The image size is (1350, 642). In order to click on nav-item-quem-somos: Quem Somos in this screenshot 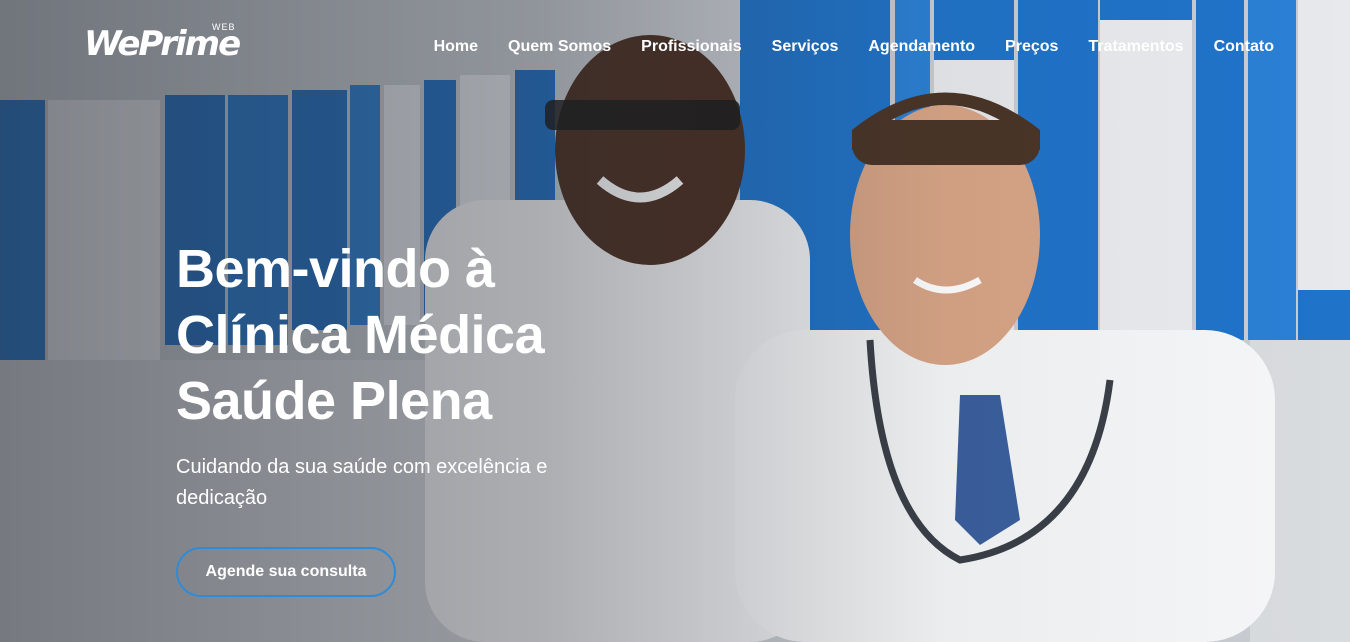, I will do `click(559, 47)`.